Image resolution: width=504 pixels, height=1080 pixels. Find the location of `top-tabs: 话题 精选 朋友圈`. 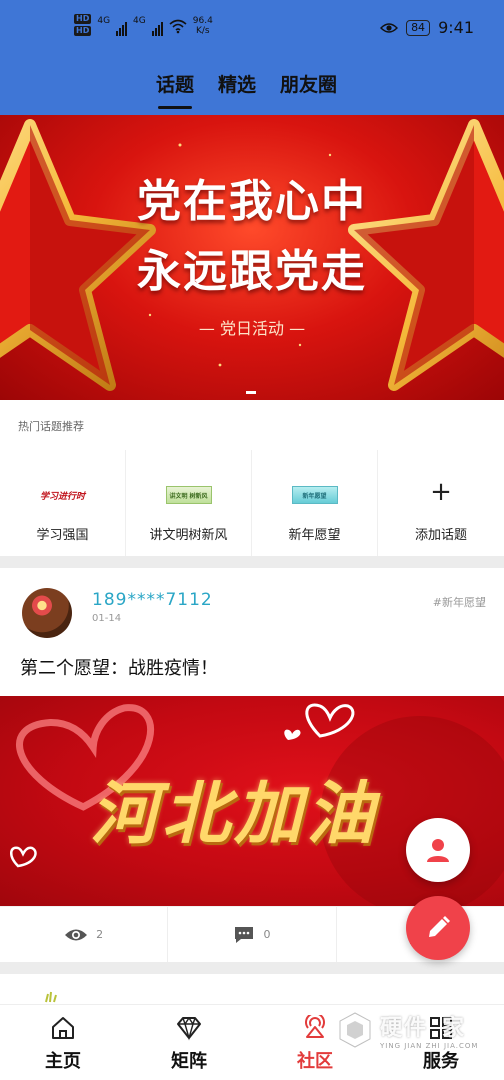

top-tabs: 话题 精选 朋友圈 is located at coordinates (246, 89).